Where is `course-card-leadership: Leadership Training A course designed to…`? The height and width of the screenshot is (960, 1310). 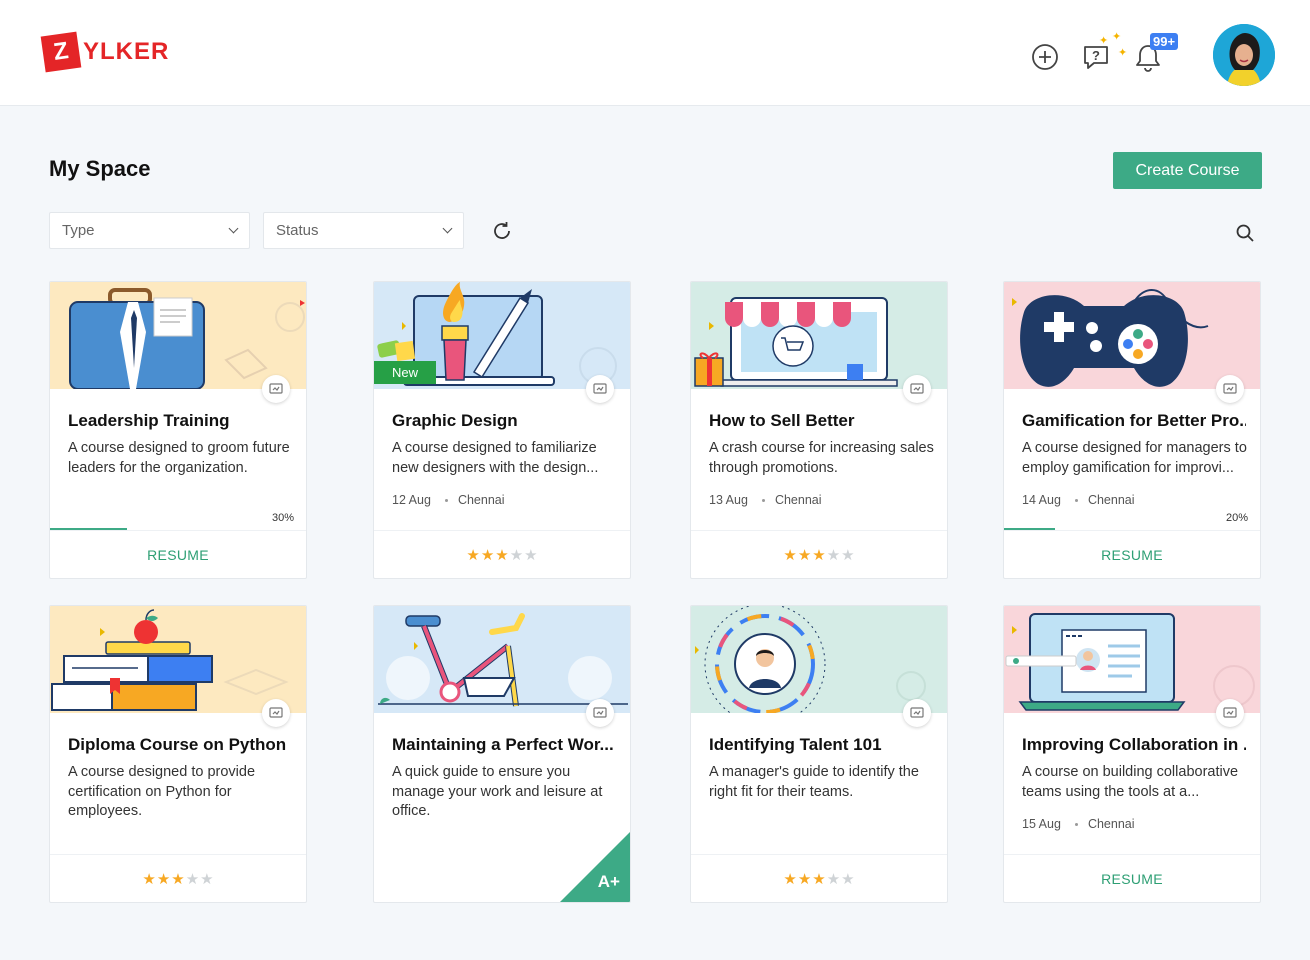
course-card-leadership: Leadership Training A course designed to… is located at coordinates (178, 430).